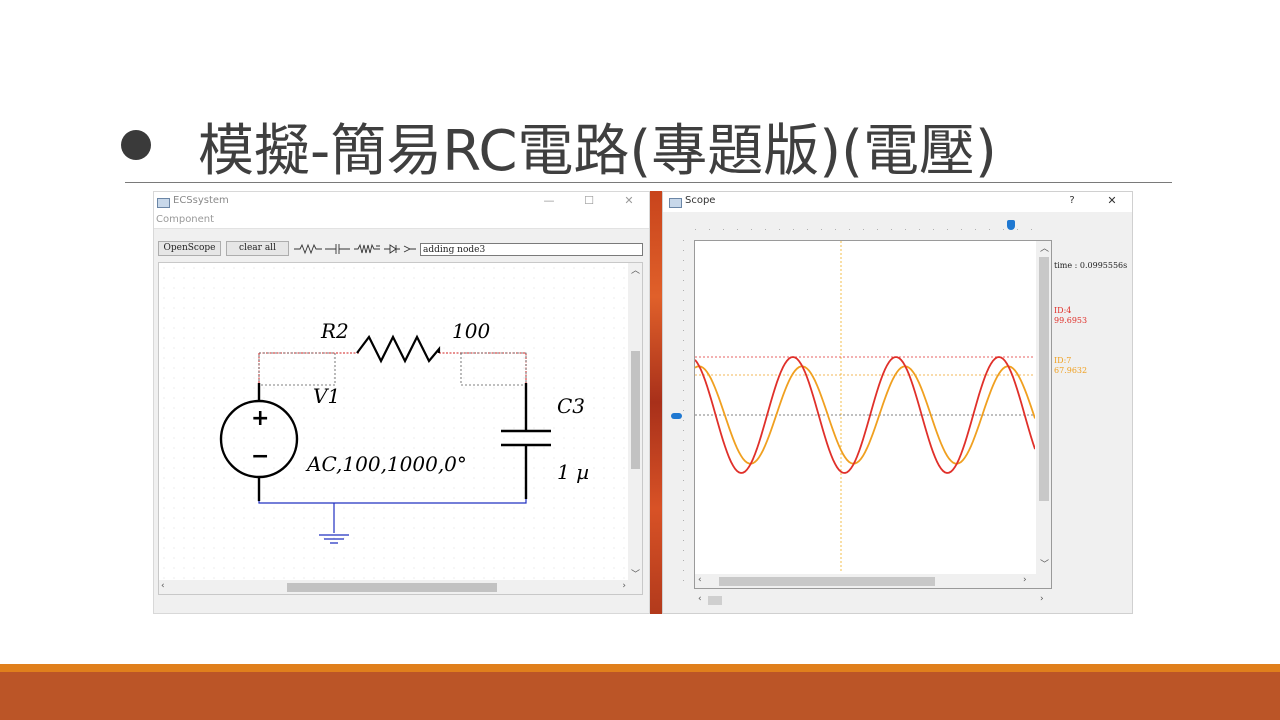 The height and width of the screenshot is (720, 1280). Describe the element at coordinates (656, 402) in the screenshot. I see `background-strip` at that location.